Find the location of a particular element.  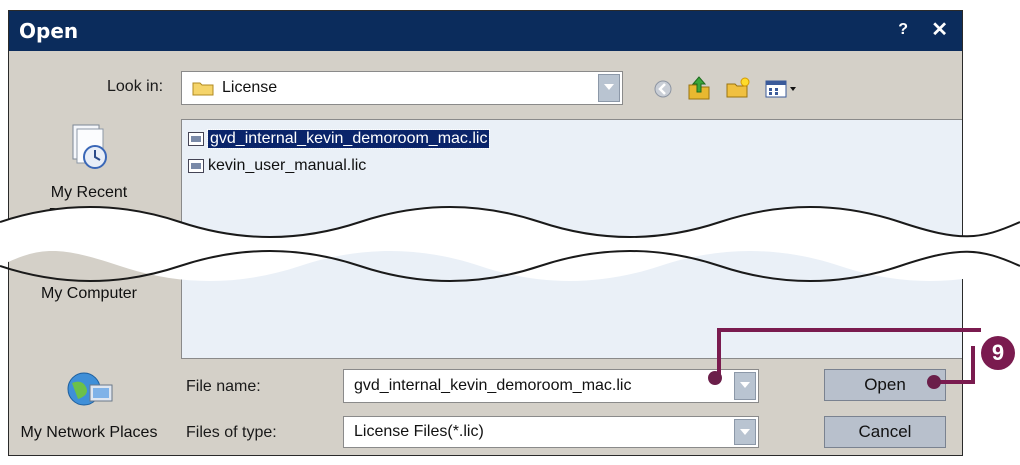

folder-icon is located at coordinates (203, 88).